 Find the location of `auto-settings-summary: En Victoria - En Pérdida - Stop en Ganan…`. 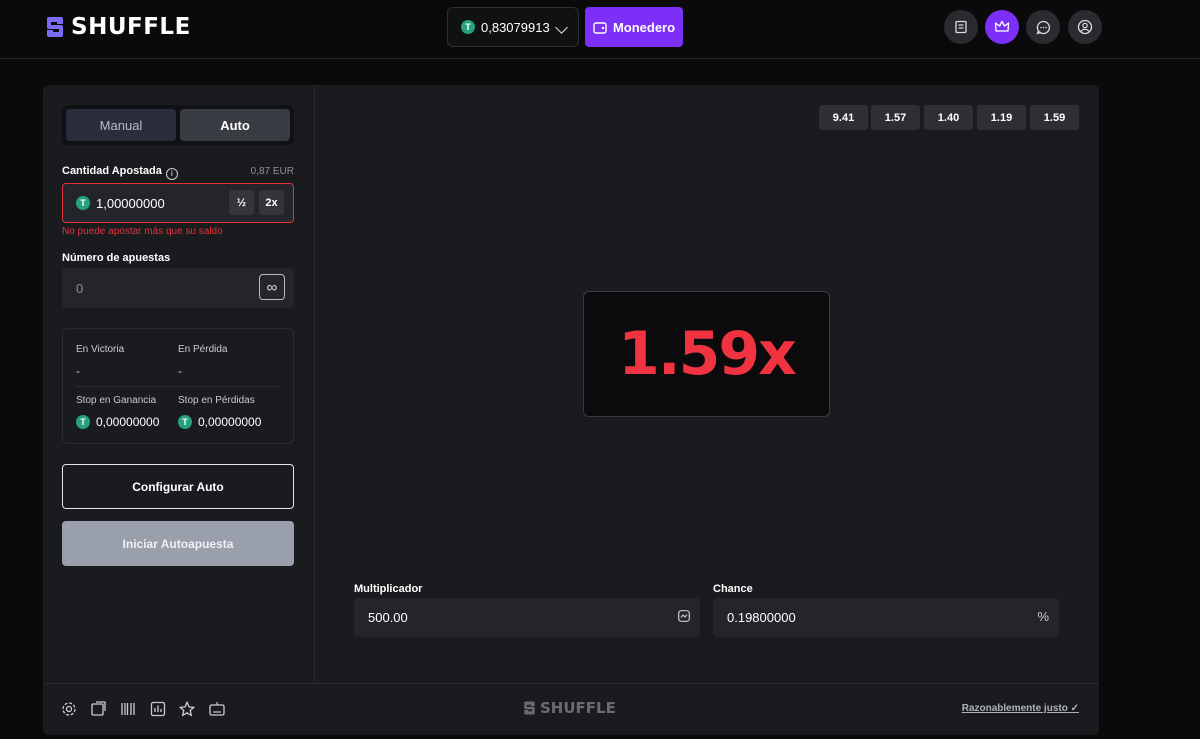

auto-settings-summary: En Victoria - En Pérdida - Stop en Ganan… is located at coordinates (178, 386).